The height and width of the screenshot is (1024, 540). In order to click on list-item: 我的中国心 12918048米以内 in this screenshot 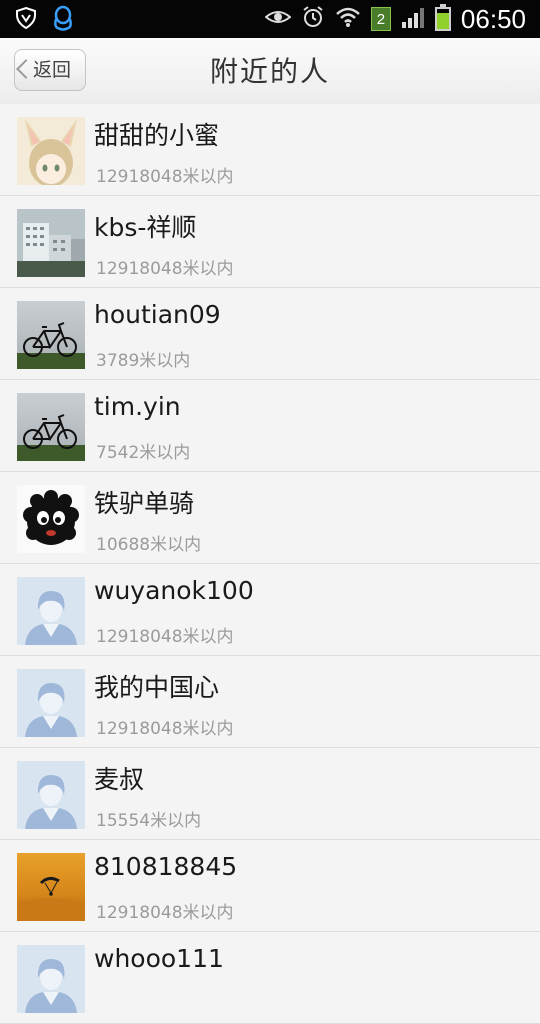, I will do `click(270, 702)`.